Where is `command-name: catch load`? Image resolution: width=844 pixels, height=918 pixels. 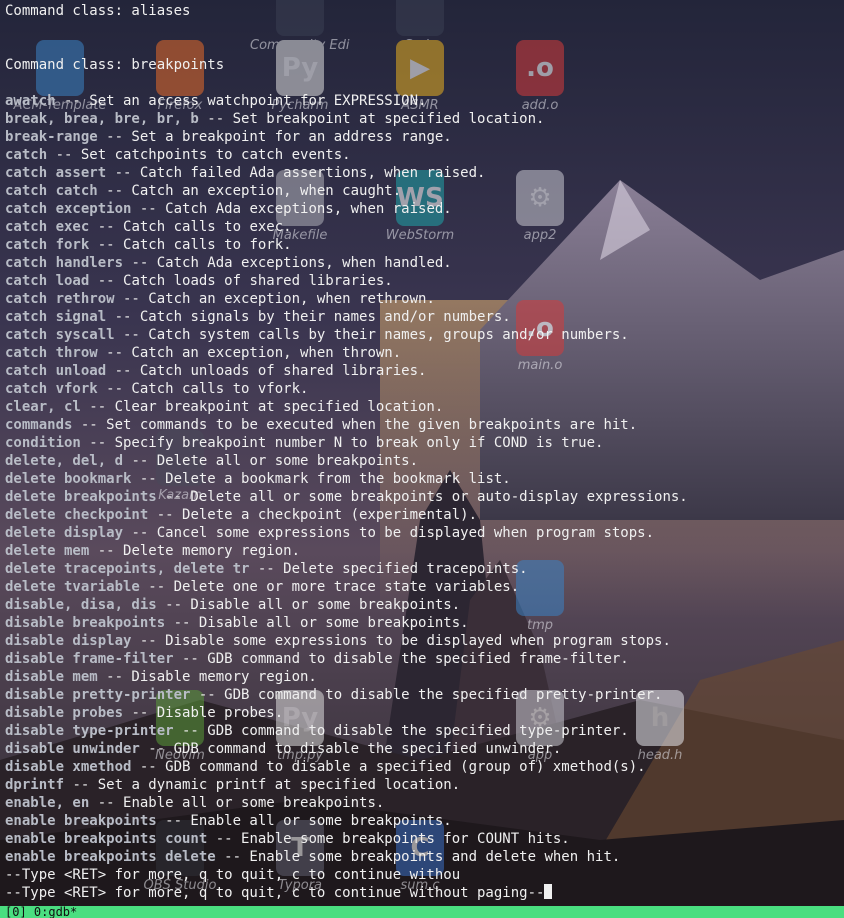
command-name: catch load is located at coordinates (47, 281).